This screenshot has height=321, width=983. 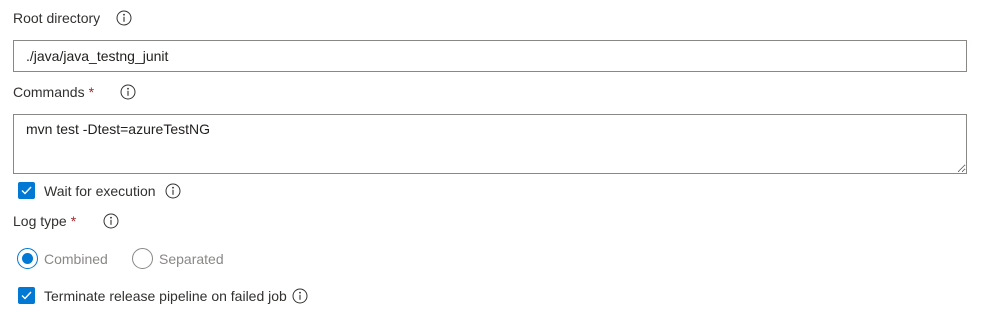 What do you see at coordinates (165, 296) in the screenshot?
I see `terminate-on-failure-label: Terminate release pipeline on failed job` at bounding box center [165, 296].